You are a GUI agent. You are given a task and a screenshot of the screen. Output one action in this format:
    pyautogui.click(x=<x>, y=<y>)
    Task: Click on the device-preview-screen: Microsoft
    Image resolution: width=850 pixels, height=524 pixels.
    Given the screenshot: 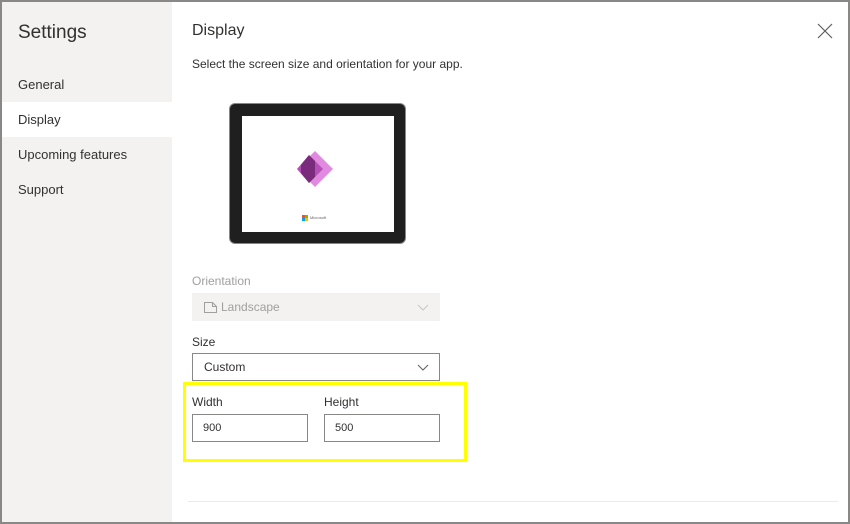 What is the action you would take?
    pyautogui.click(x=318, y=174)
    